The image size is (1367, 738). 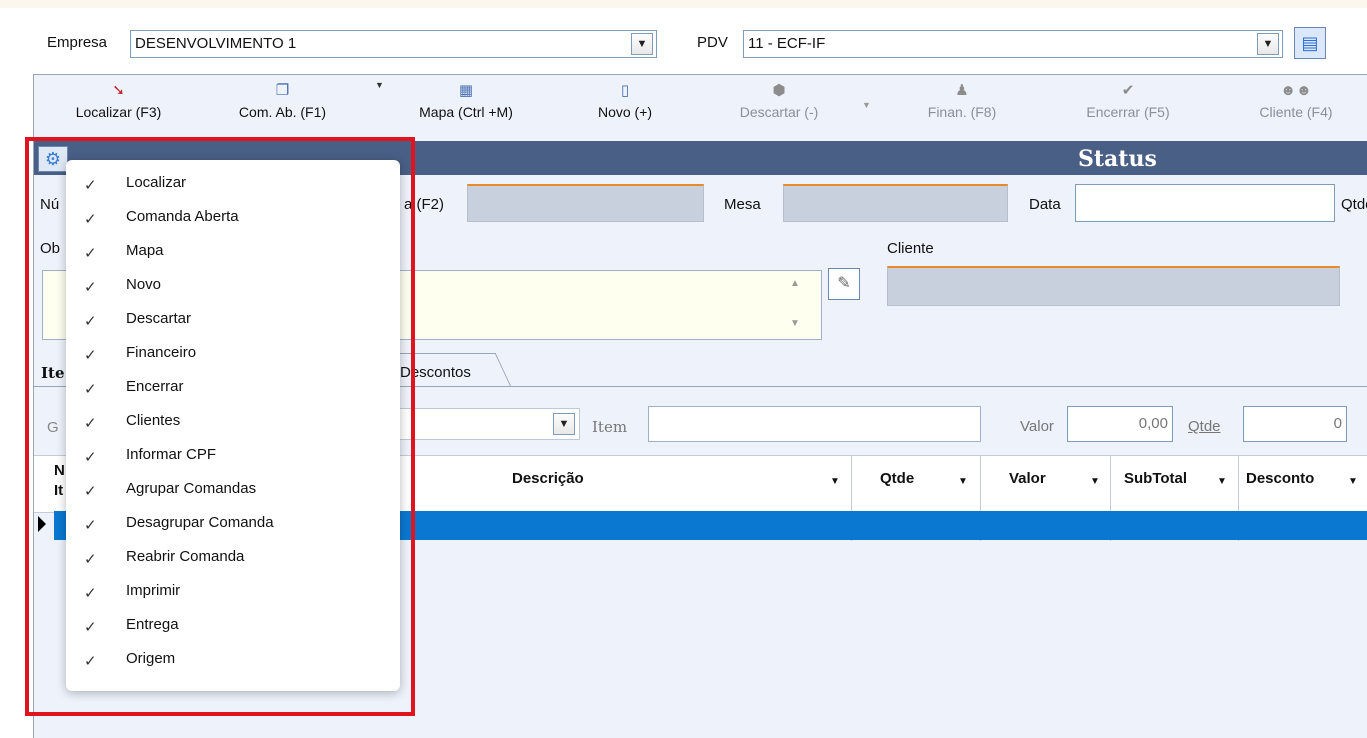 I want to click on pdv-value: 11 - ECF-IF, so click(x=787, y=43).